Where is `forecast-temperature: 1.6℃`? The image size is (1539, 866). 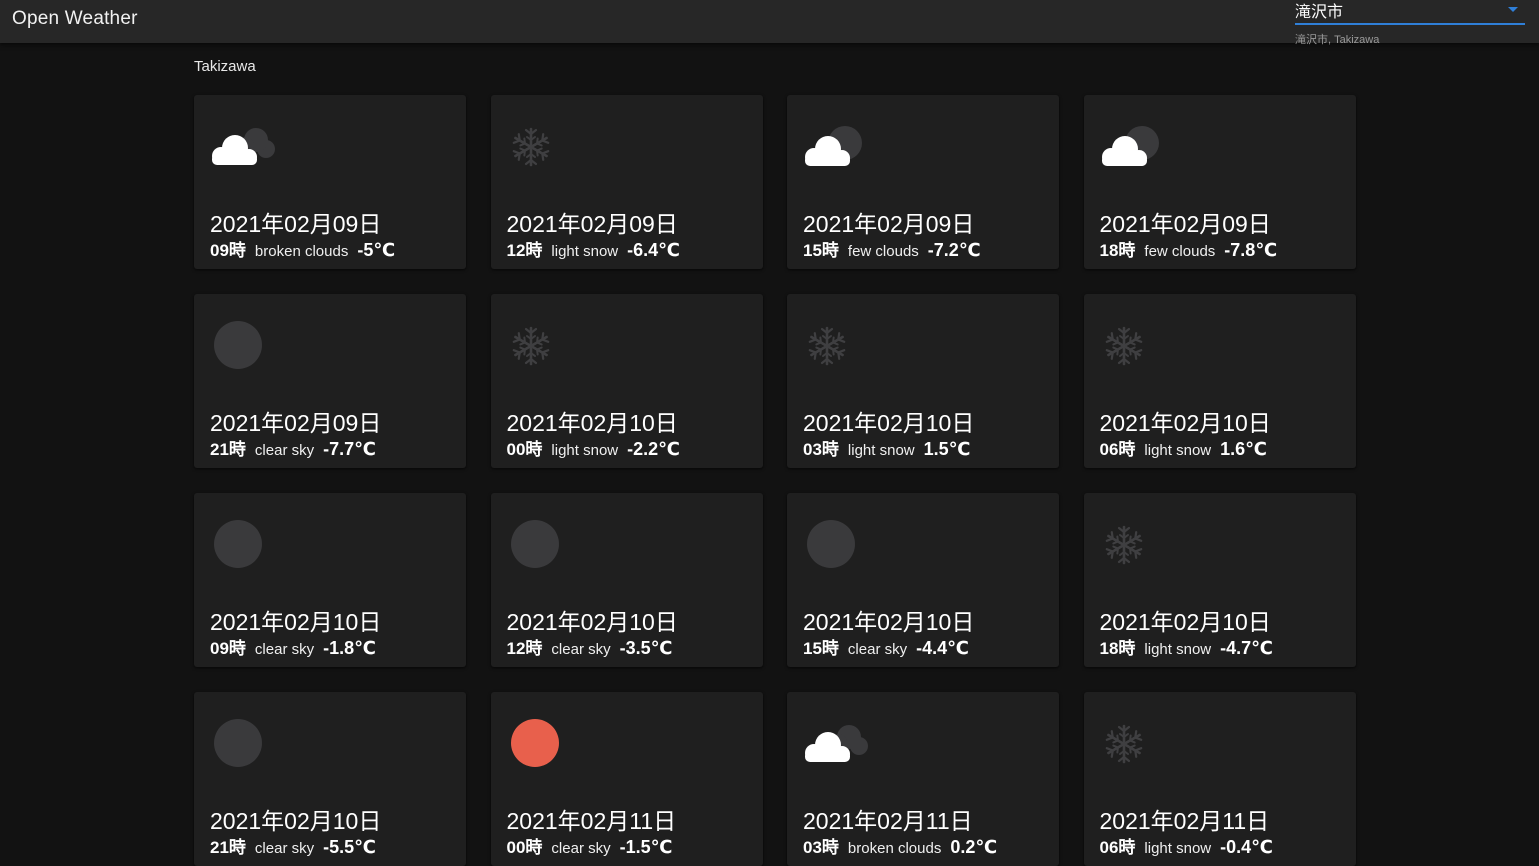 forecast-temperature: 1.6℃ is located at coordinates (1243, 449).